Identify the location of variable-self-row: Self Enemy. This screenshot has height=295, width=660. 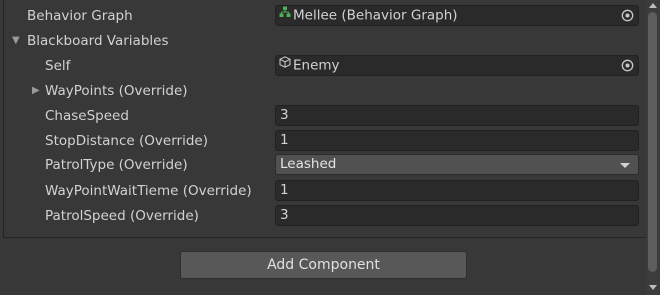
(323, 66).